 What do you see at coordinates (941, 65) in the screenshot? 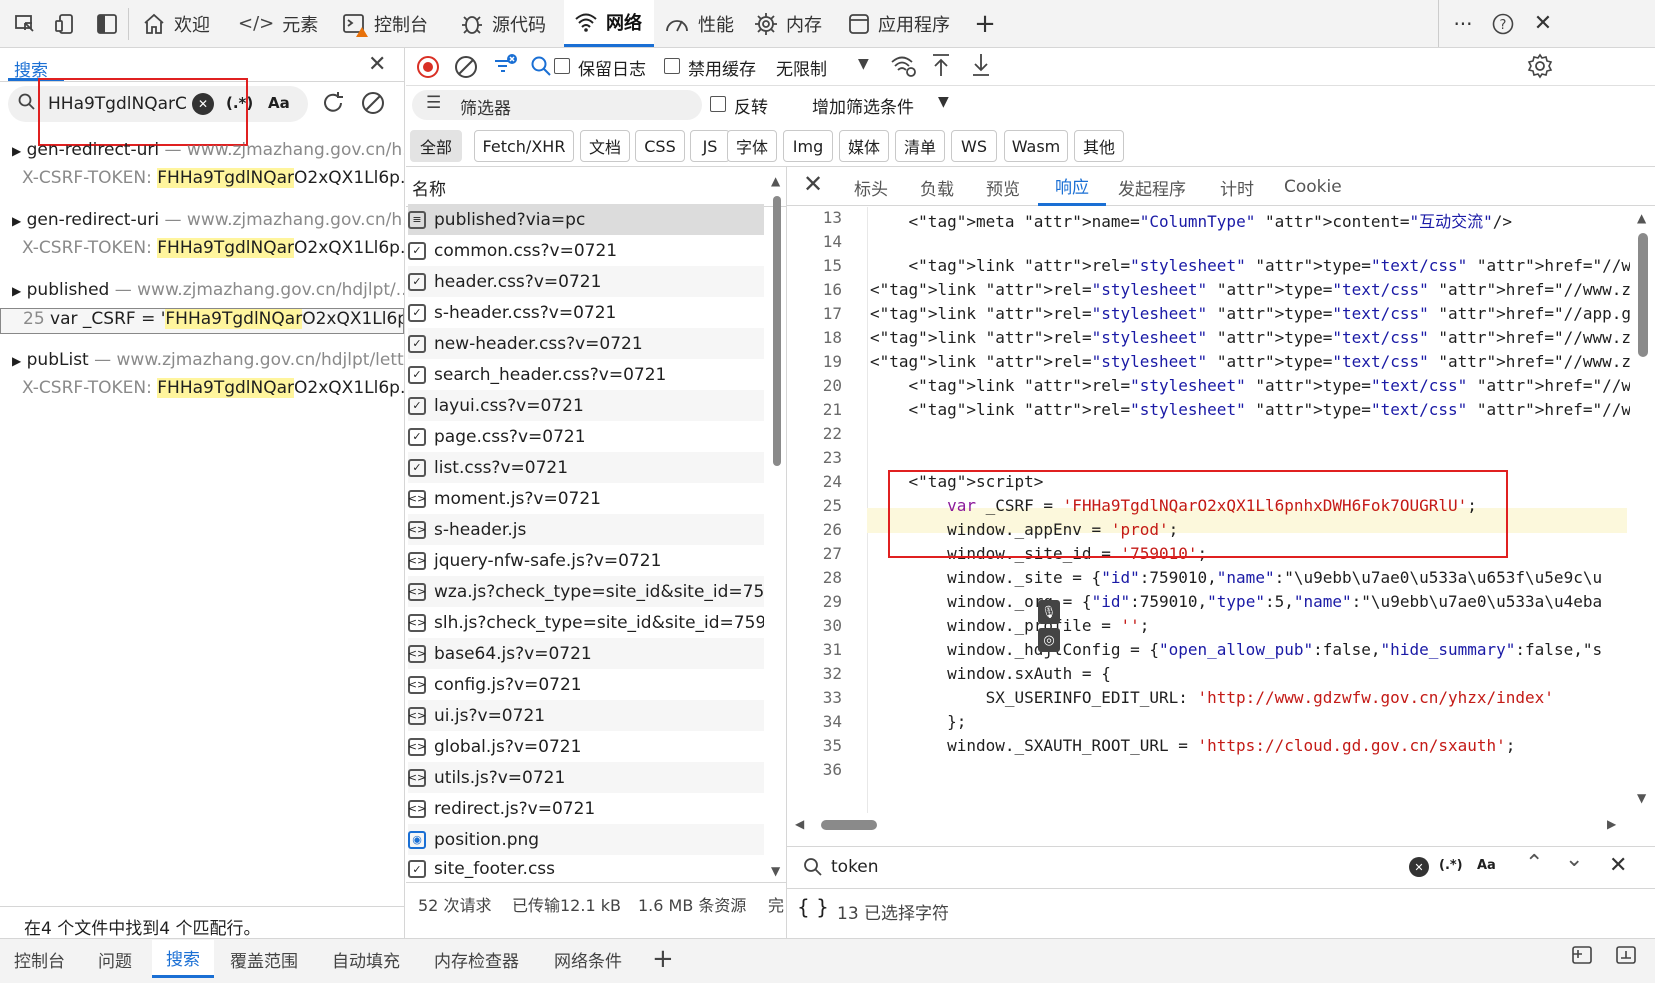
I see `import-har-icon` at bounding box center [941, 65].